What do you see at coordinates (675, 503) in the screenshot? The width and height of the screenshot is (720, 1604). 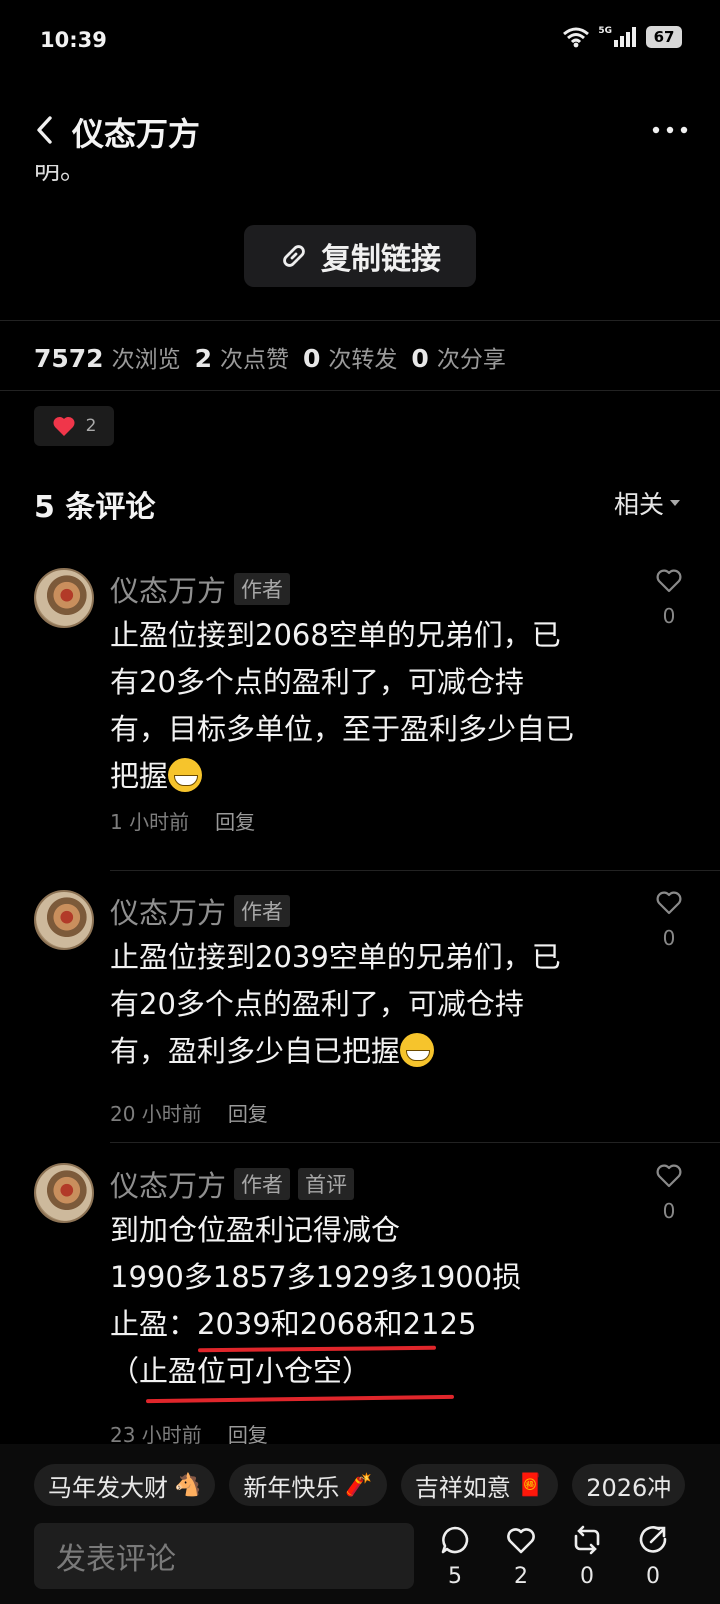 I see `caret-down-icon` at bounding box center [675, 503].